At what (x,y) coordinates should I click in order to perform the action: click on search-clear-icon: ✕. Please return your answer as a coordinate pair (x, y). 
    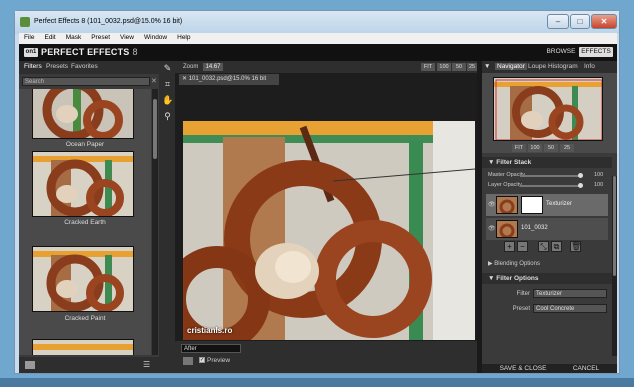
    Looking at the image, I should click on (154, 81).